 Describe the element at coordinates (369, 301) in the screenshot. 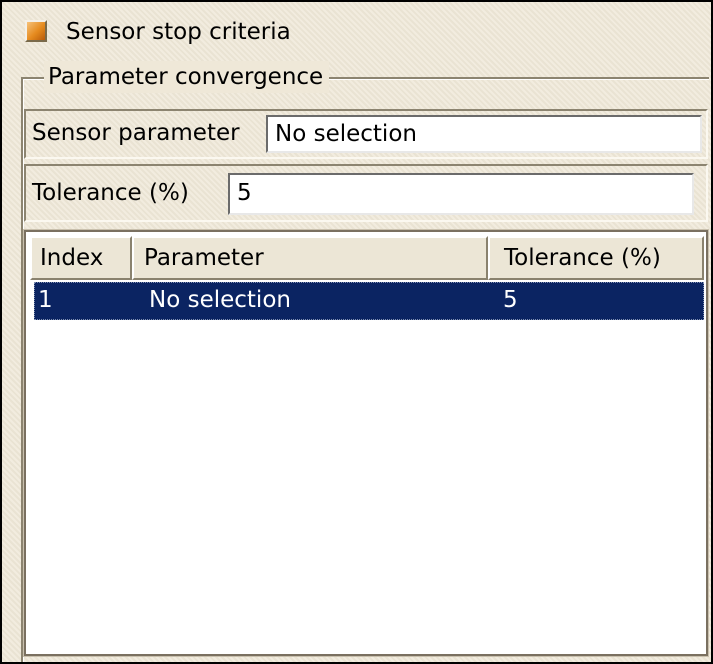

I see `table-row: 1 No selection 5` at that location.